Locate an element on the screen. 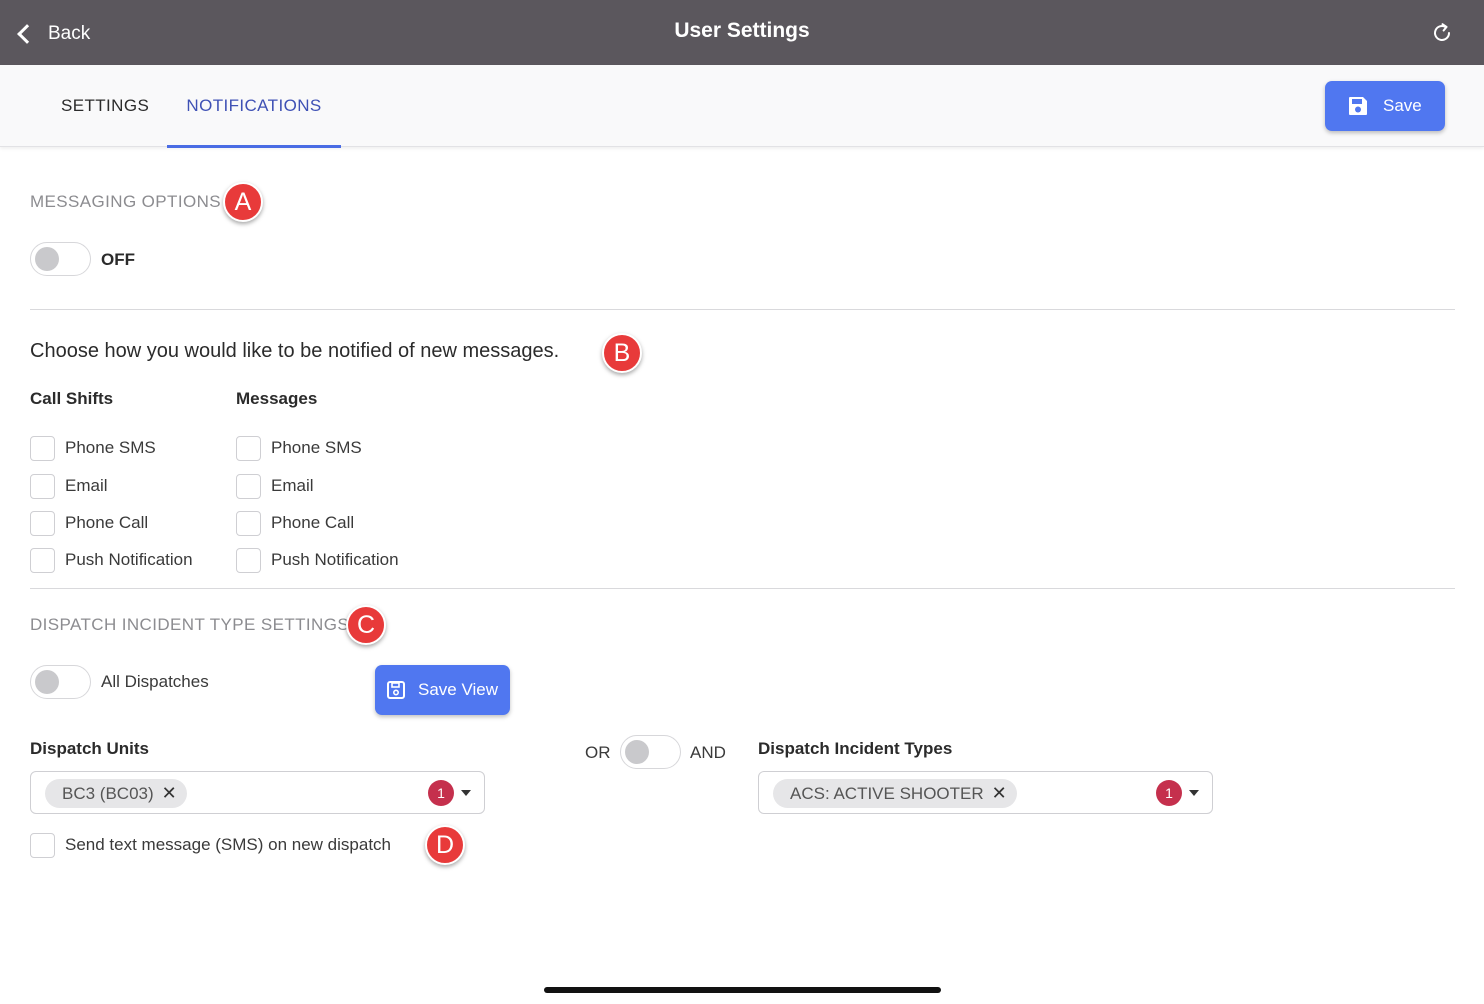  messages-email-checkbox: Email is located at coordinates (275, 486).